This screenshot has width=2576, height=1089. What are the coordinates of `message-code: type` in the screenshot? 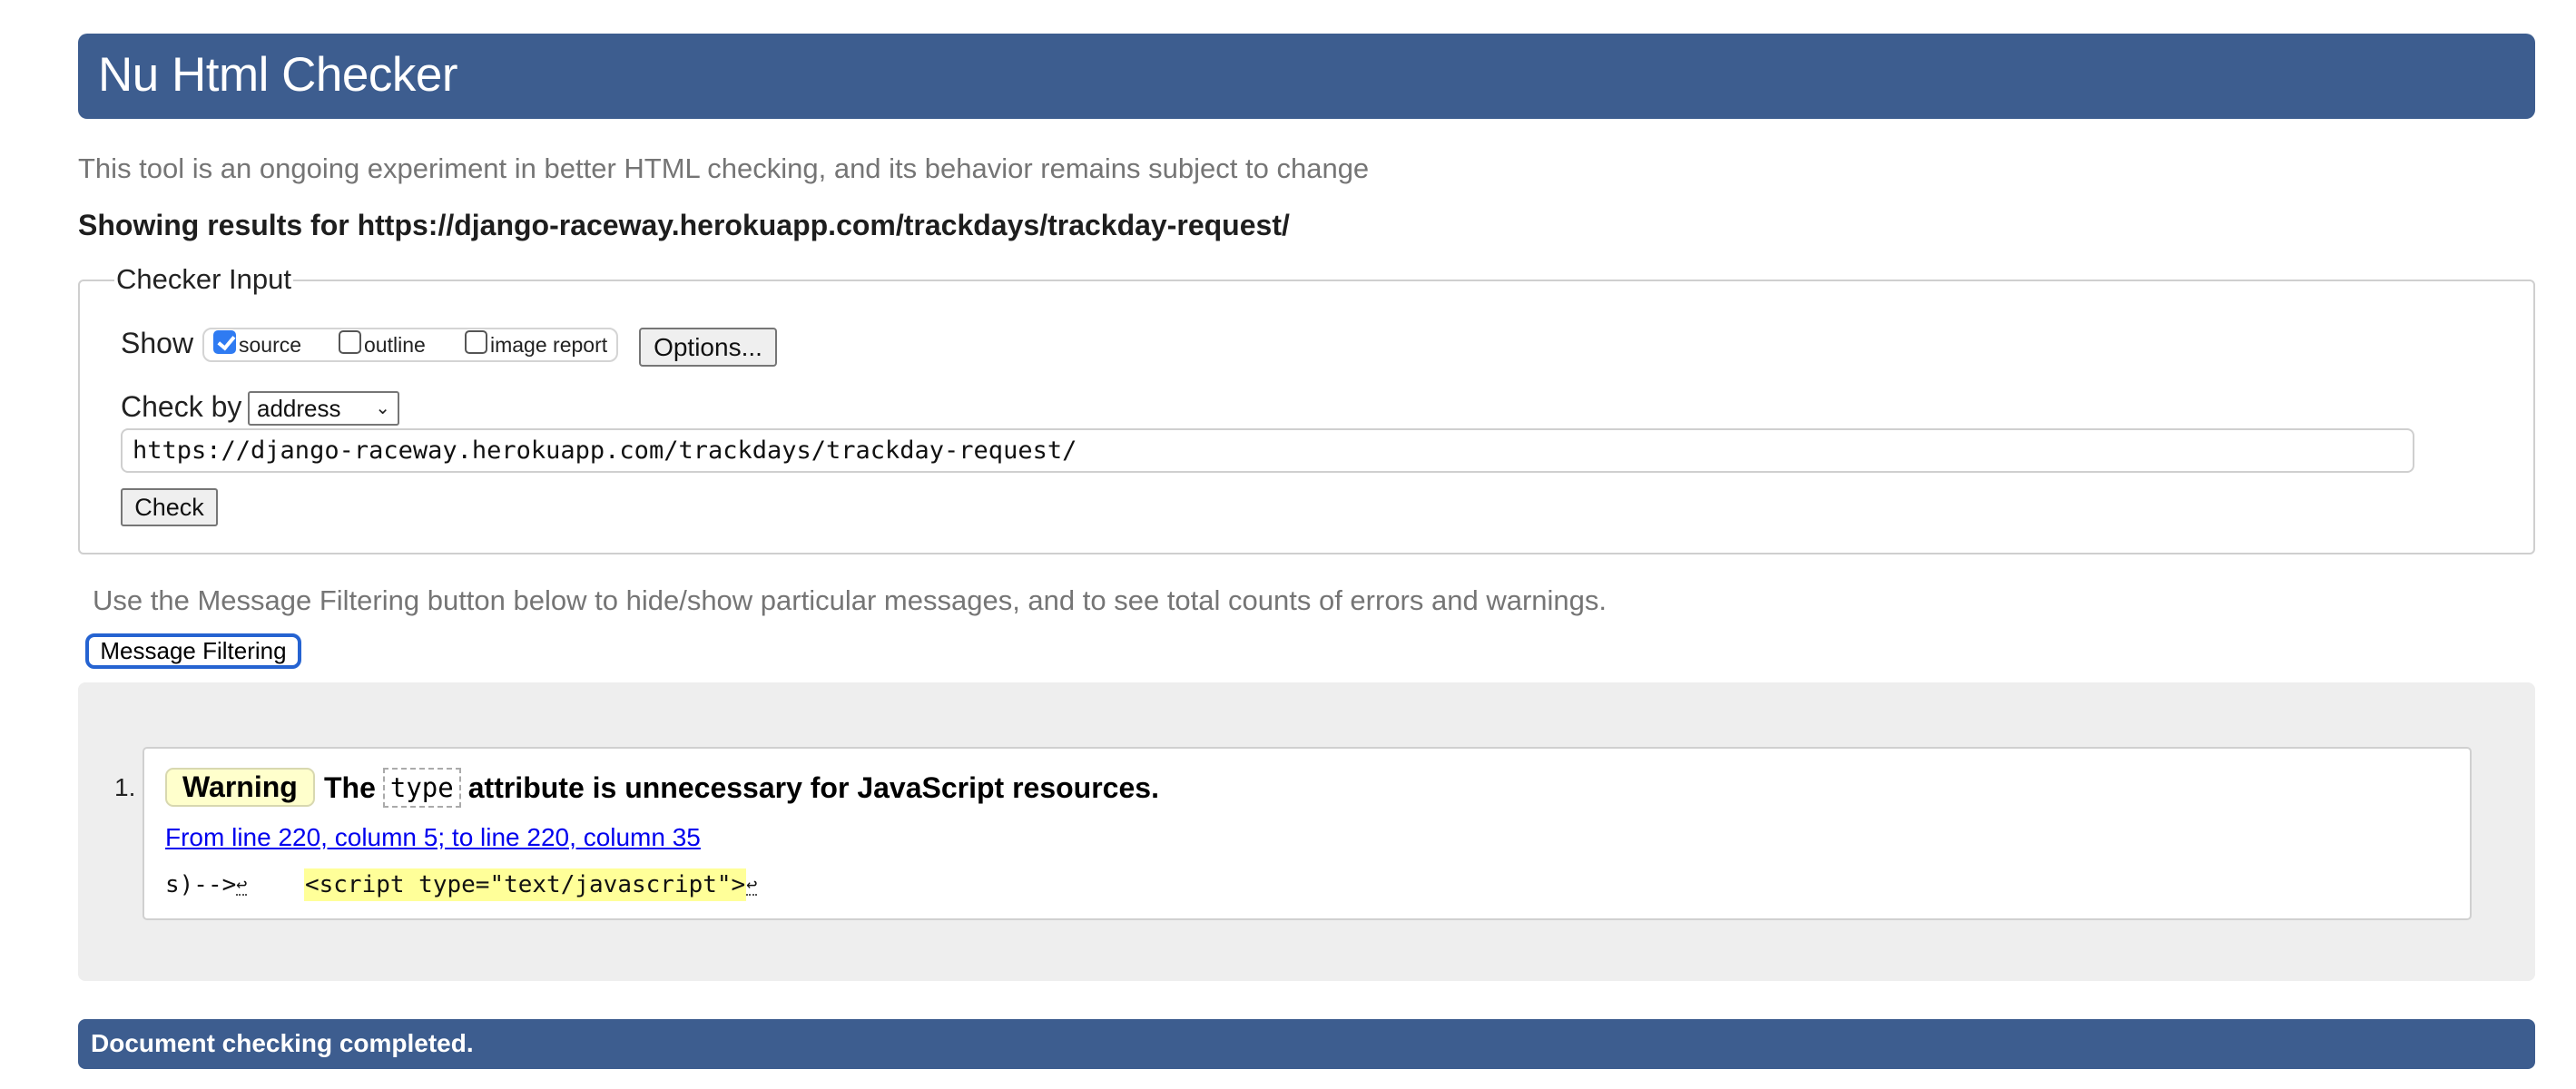 It's located at (421, 788).